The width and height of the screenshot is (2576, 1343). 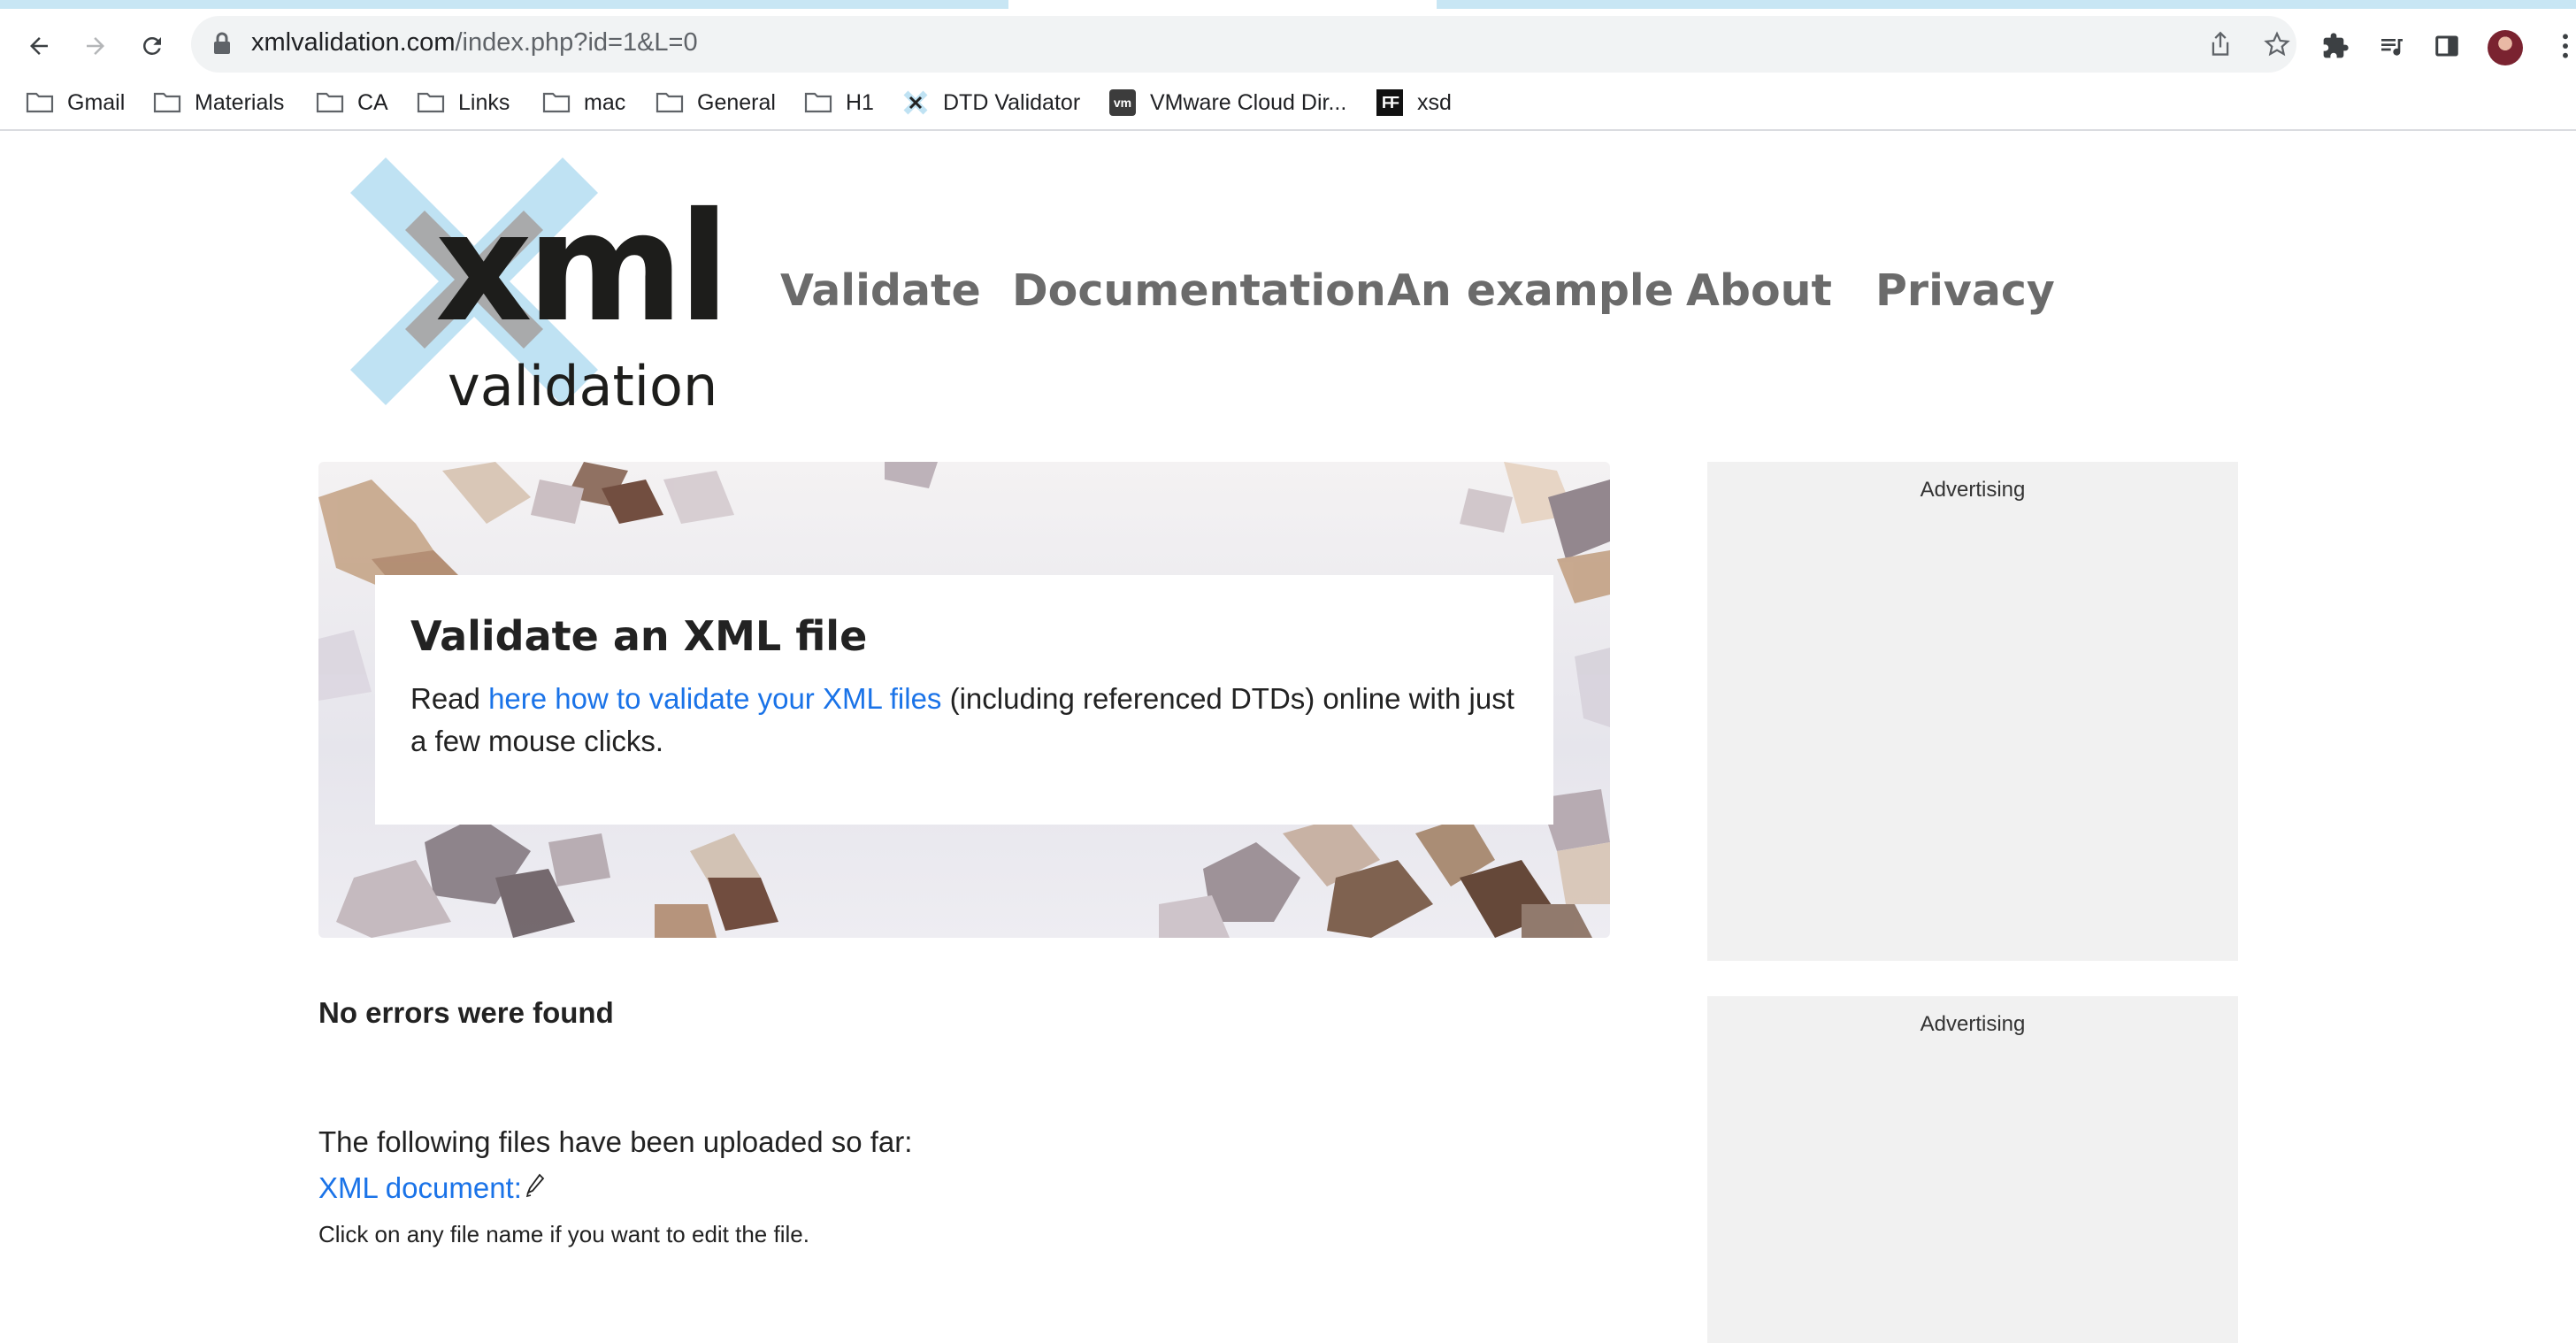 I want to click on browser-toolbar: xmlvalidation.com/index.php?id=1&L=0, so click(x=1288, y=44).